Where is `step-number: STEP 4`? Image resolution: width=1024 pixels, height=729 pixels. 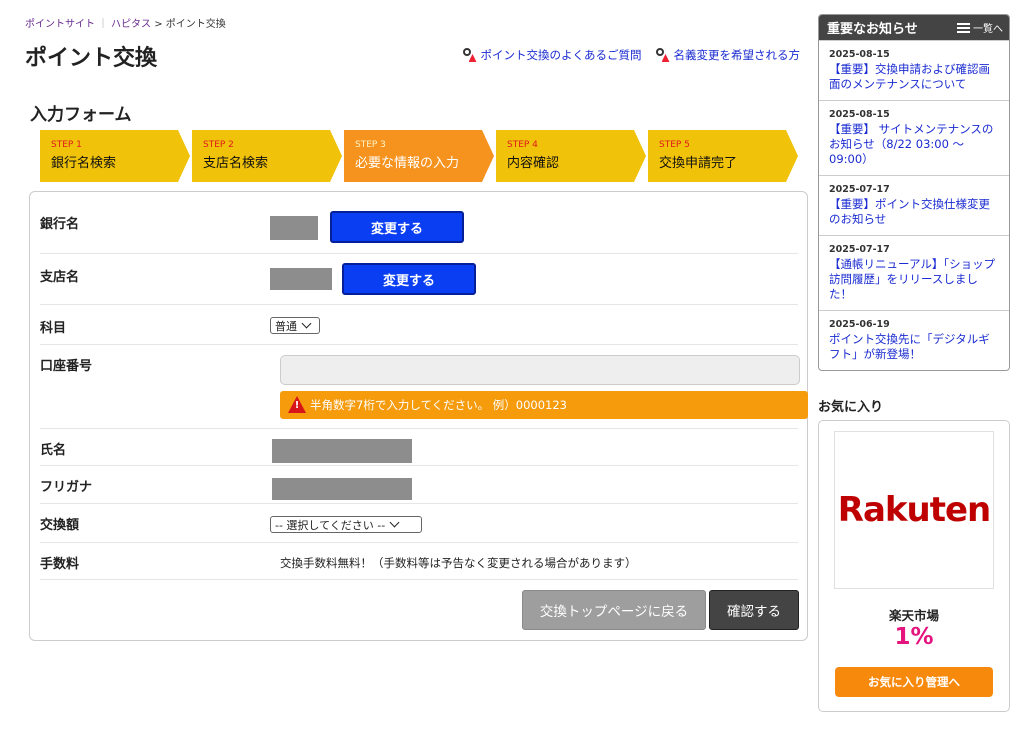
step-number: STEP 4 is located at coordinates (522, 145).